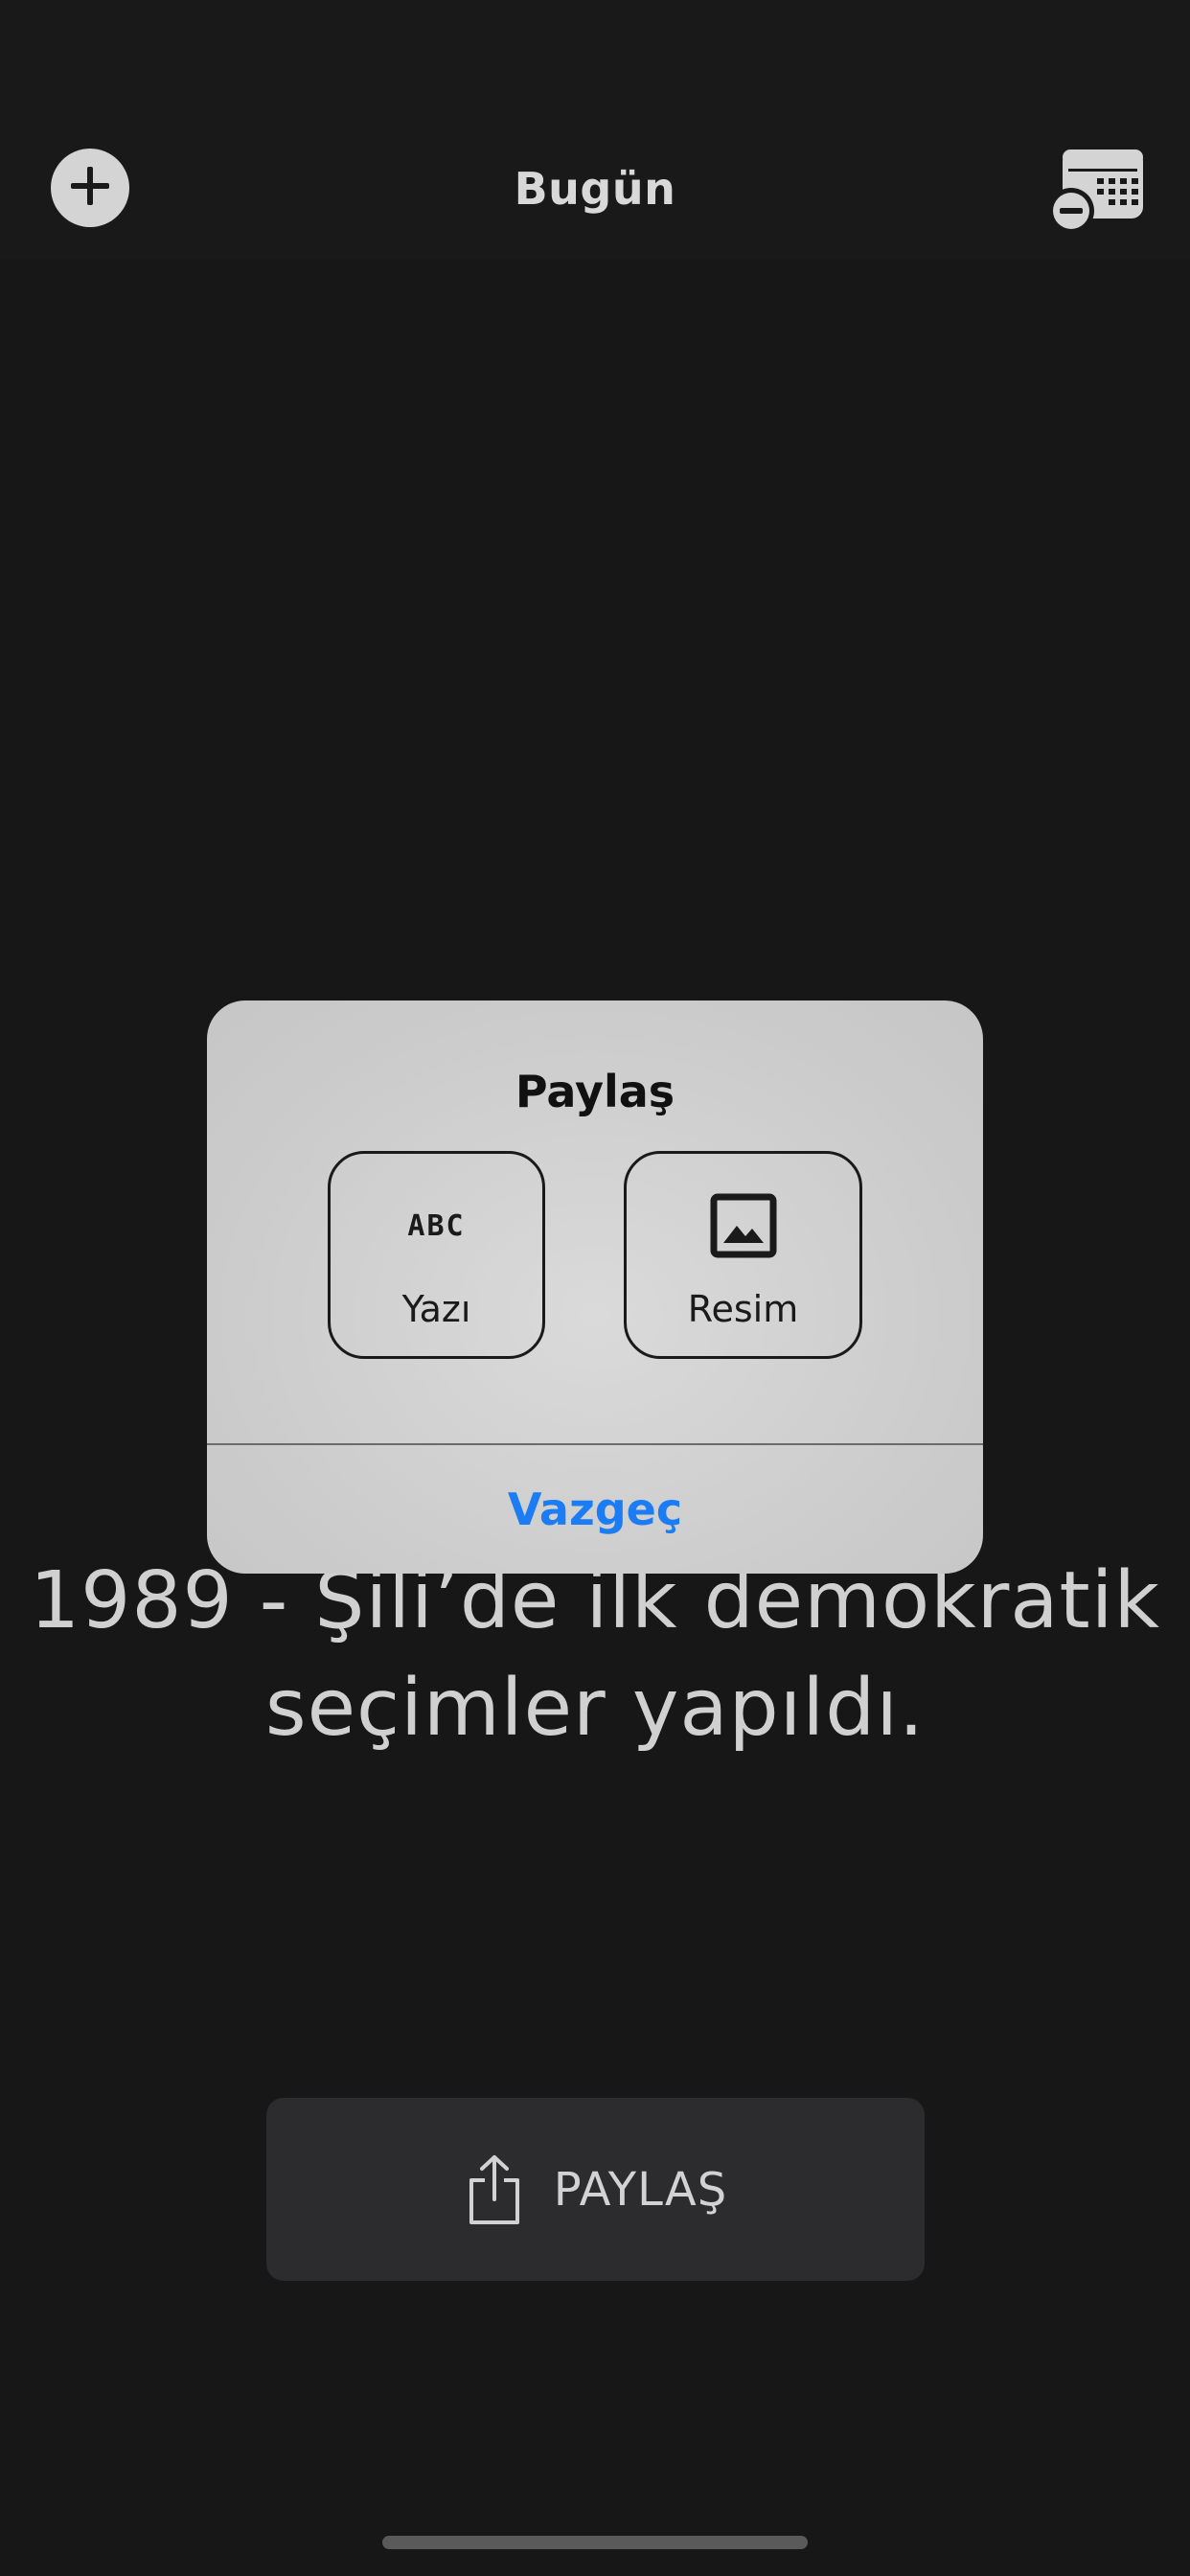 Image resolution: width=1190 pixels, height=2576 pixels. What do you see at coordinates (640, 2189) in the screenshot?
I see `share-button-label: PAYLAŞ` at bounding box center [640, 2189].